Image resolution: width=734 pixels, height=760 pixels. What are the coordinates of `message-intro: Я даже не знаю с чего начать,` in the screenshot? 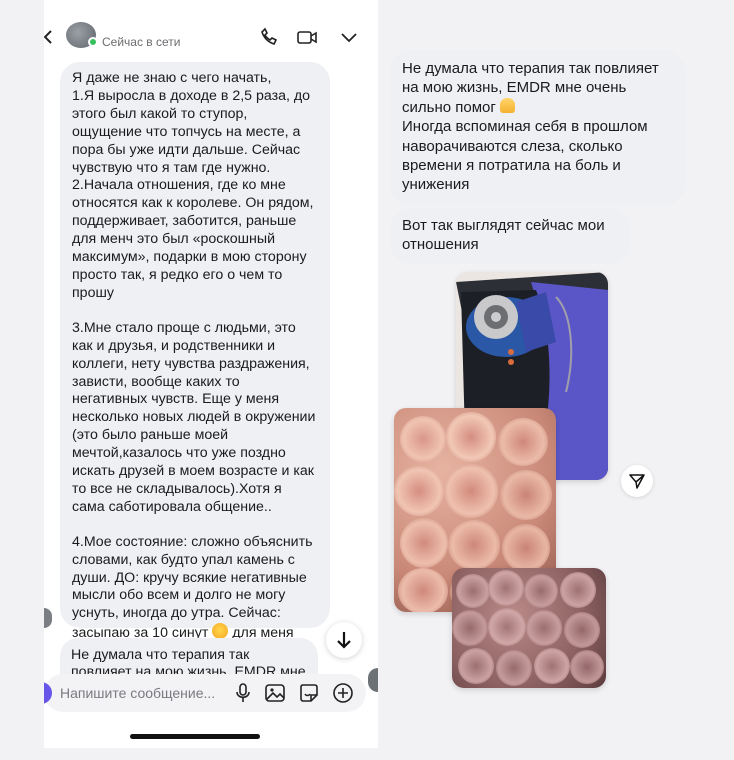 It's located at (172, 78).